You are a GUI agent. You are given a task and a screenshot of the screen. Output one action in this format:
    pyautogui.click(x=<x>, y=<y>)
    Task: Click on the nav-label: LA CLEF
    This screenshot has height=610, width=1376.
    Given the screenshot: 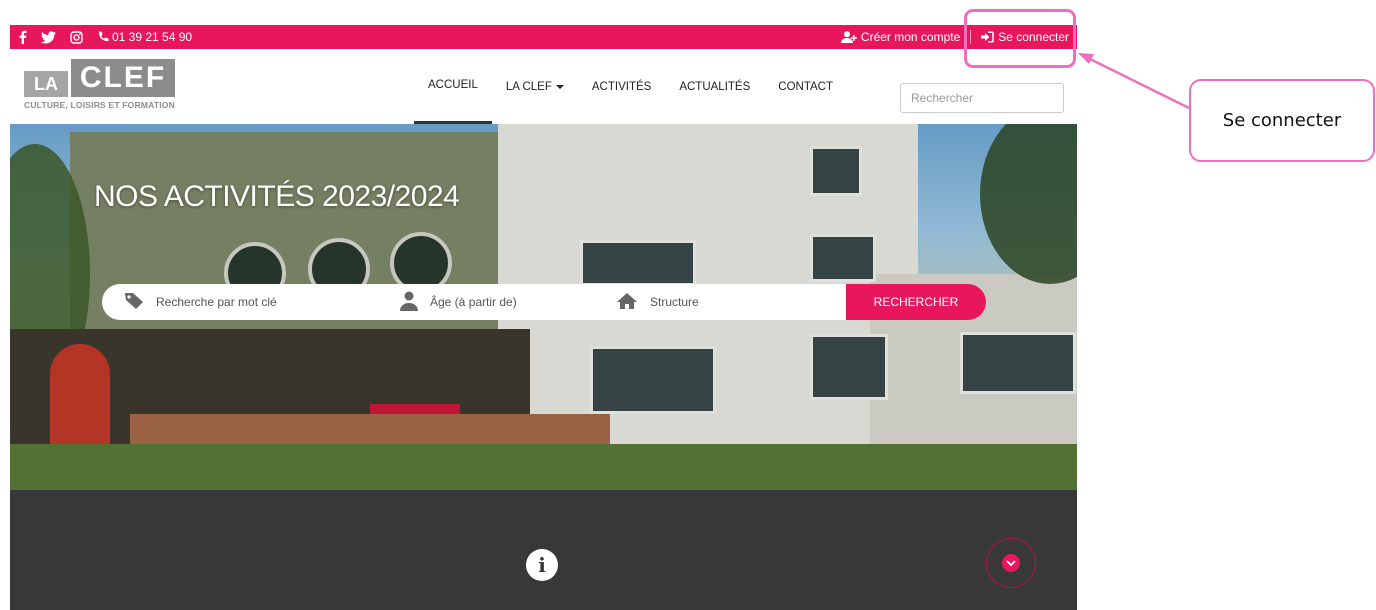 What is the action you would take?
    pyautogui.click(x=528, y=86)
    